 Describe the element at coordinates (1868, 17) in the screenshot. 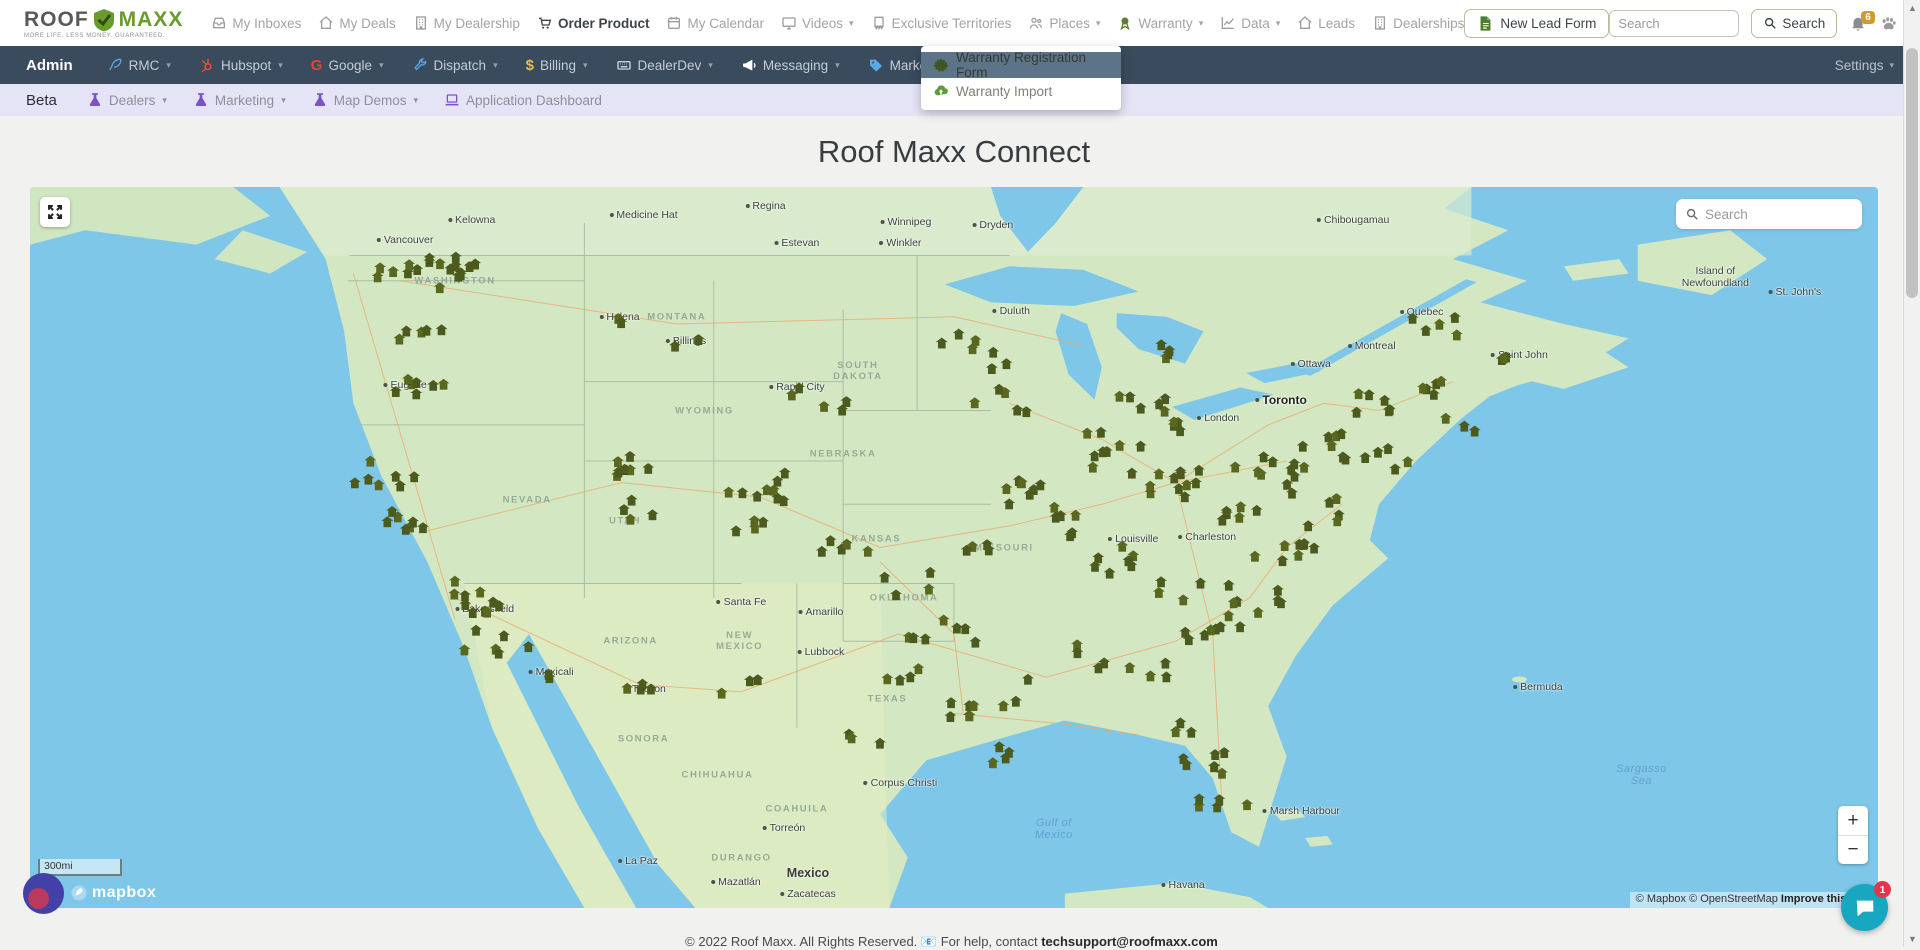

I see `notification-count-badge: 6` at that location.